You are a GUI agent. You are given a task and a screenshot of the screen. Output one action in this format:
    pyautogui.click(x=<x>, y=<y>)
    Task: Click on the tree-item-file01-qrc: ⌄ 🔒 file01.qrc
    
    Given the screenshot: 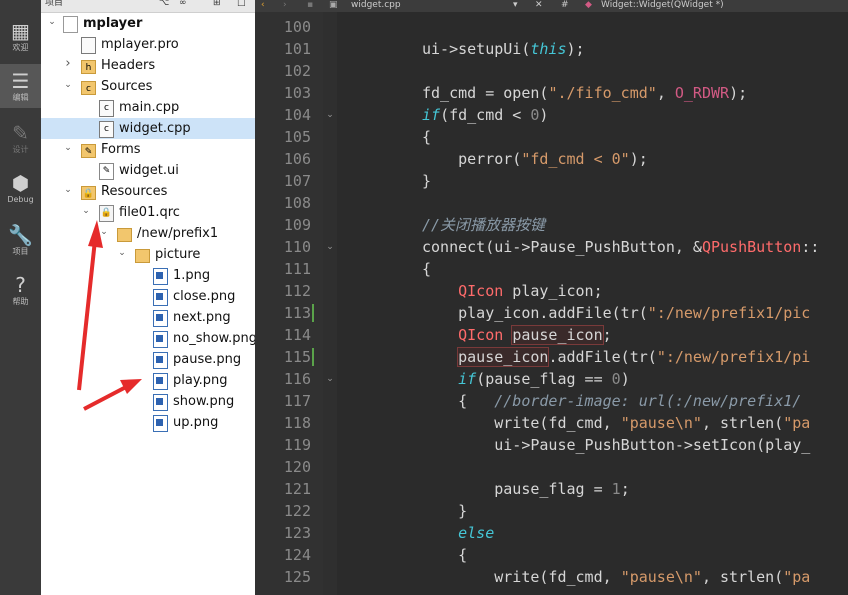 What is the action you would take?
    pyautogui.click(x=148, y=212)
    